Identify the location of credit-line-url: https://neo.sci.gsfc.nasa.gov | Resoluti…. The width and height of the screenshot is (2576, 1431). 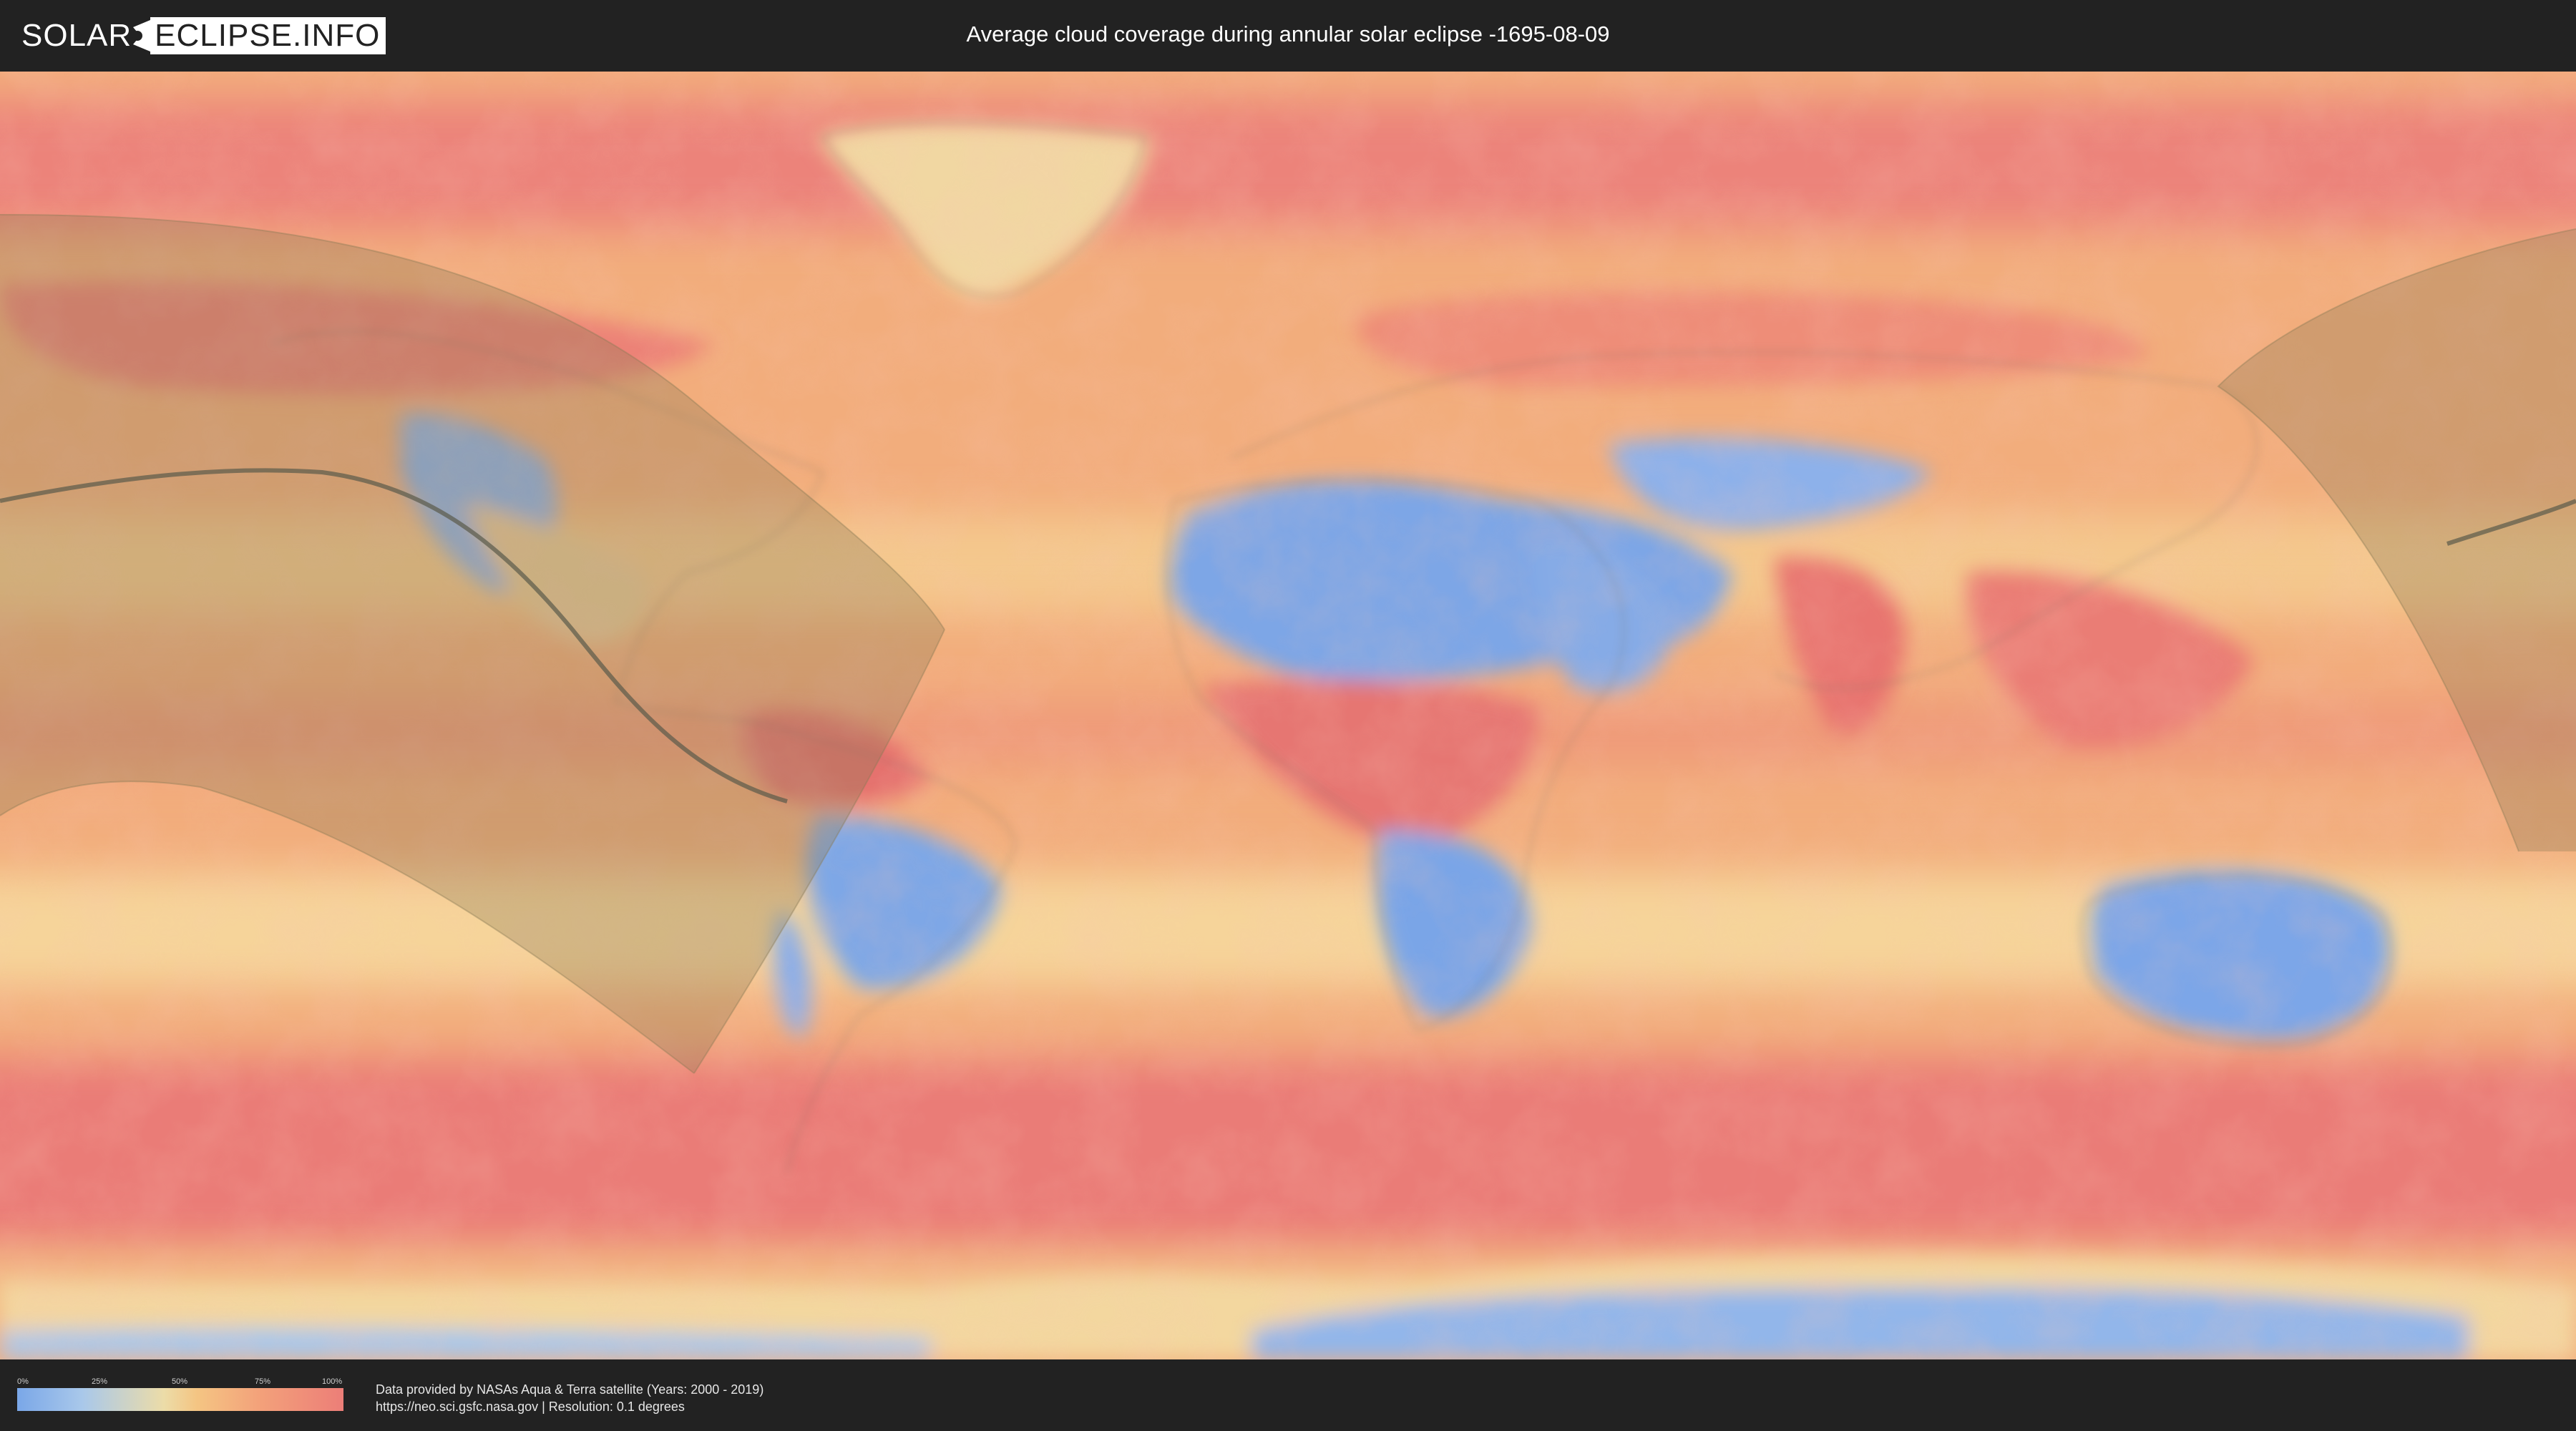
(530, 1407).